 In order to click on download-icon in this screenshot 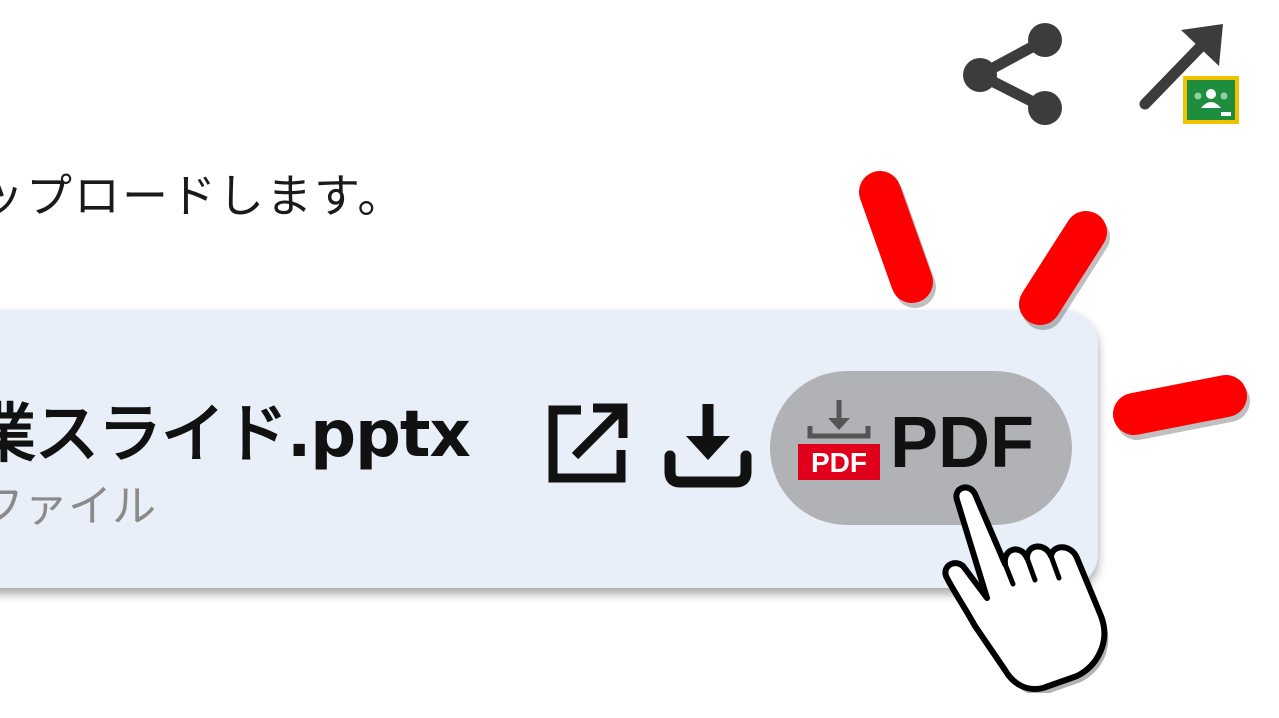, I will do `click(708, 444)`.